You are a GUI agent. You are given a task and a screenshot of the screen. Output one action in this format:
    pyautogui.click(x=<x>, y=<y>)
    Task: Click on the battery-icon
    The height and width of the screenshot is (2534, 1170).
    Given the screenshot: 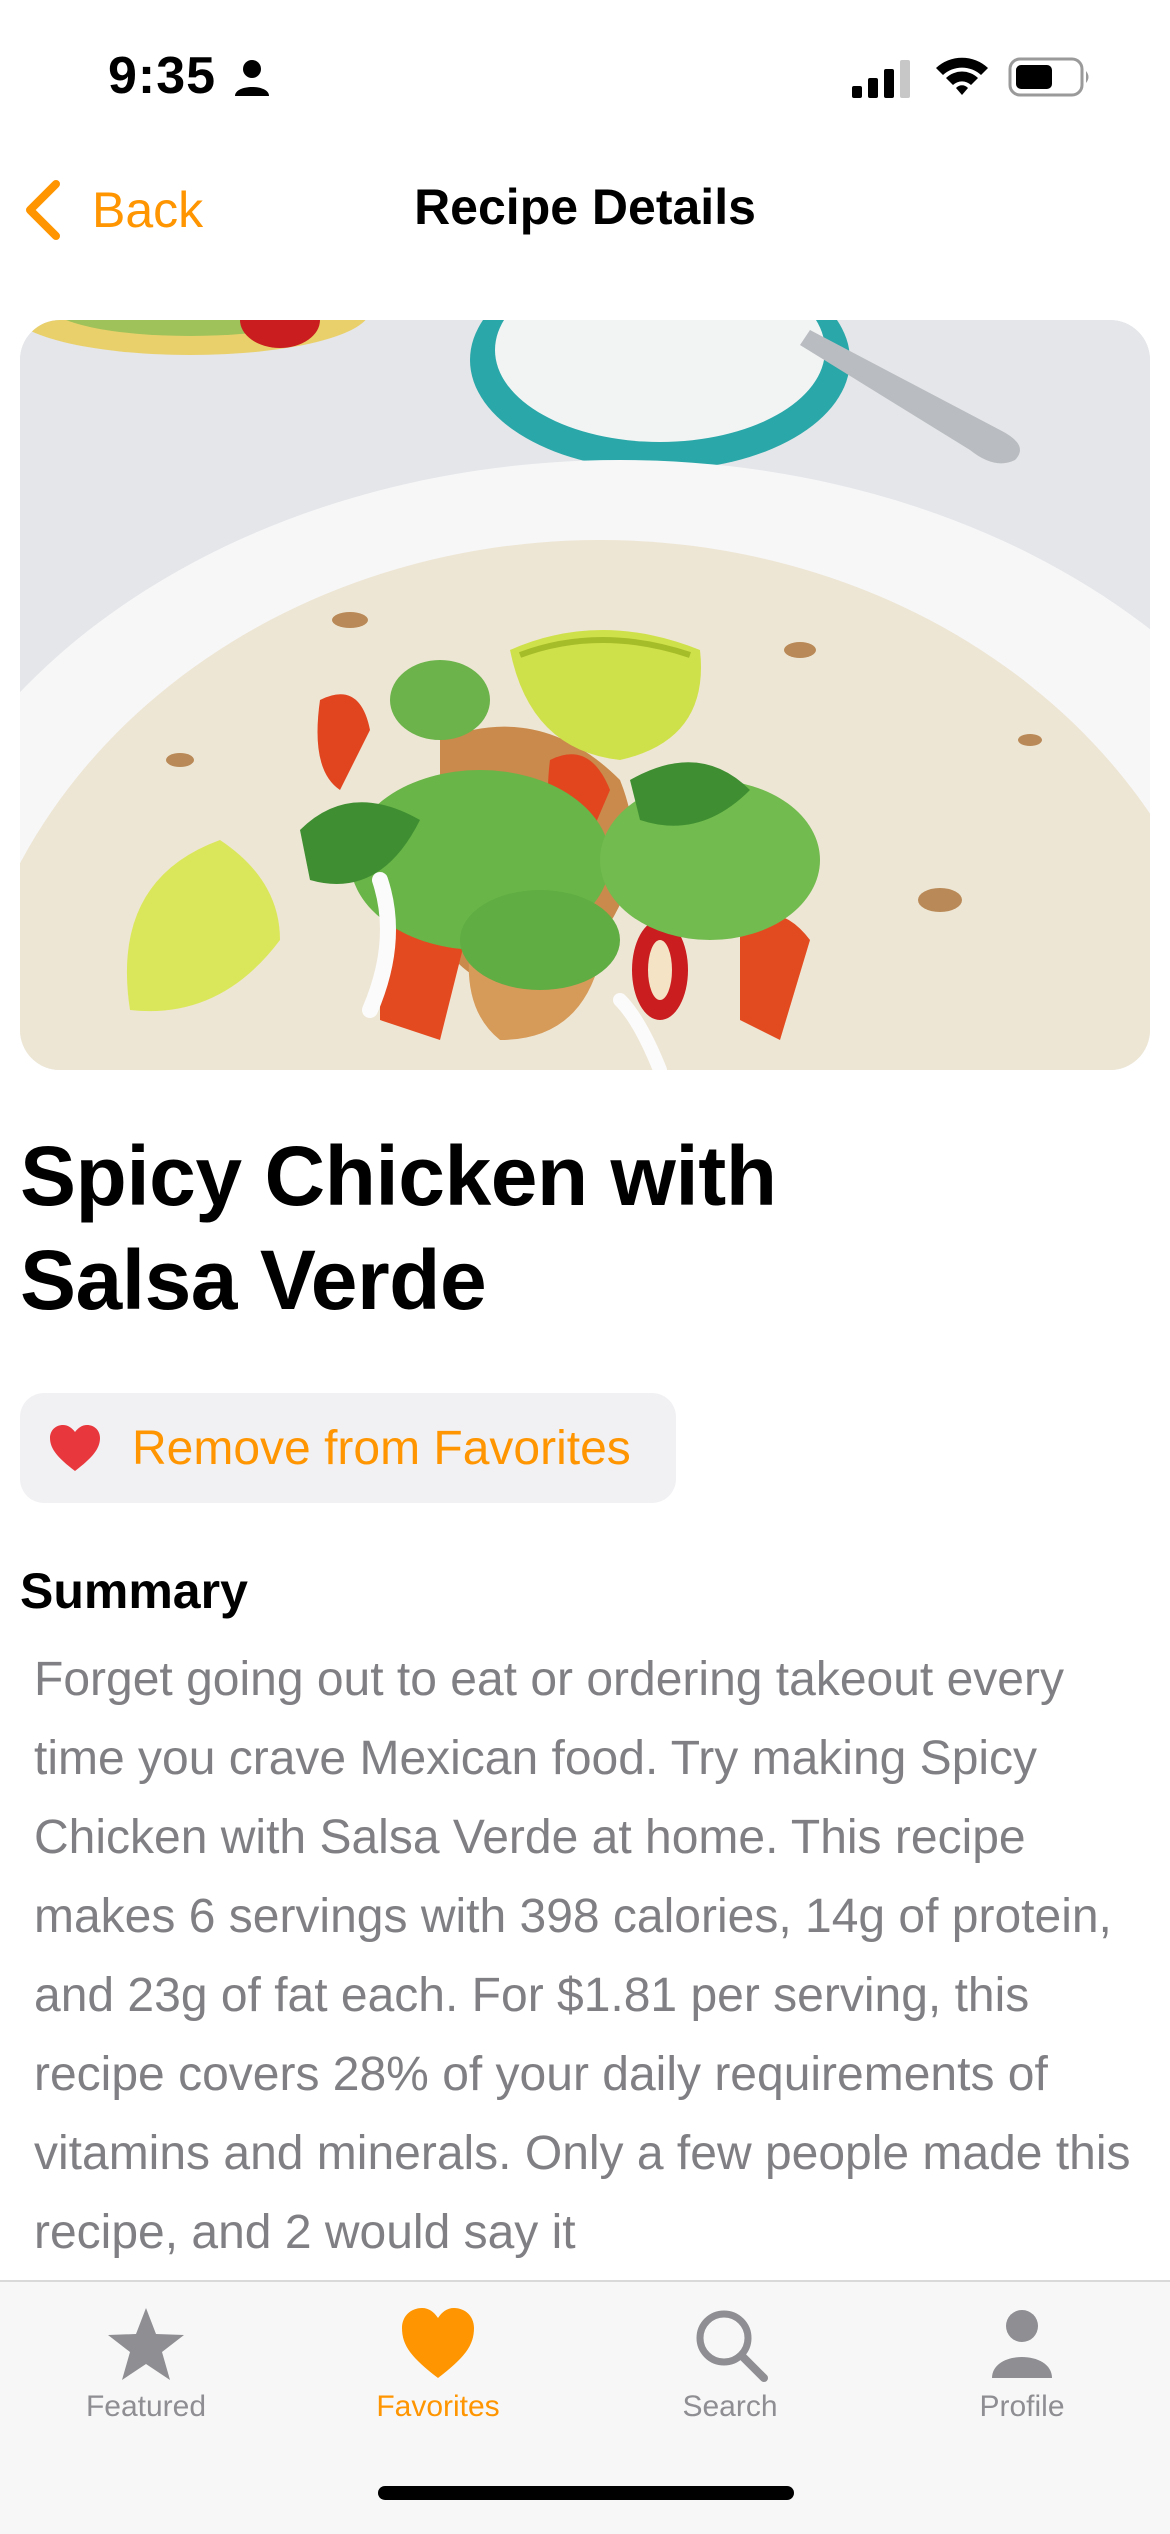 What is the action you would take?
    pyautogui.click(x=1048, y=77)
    